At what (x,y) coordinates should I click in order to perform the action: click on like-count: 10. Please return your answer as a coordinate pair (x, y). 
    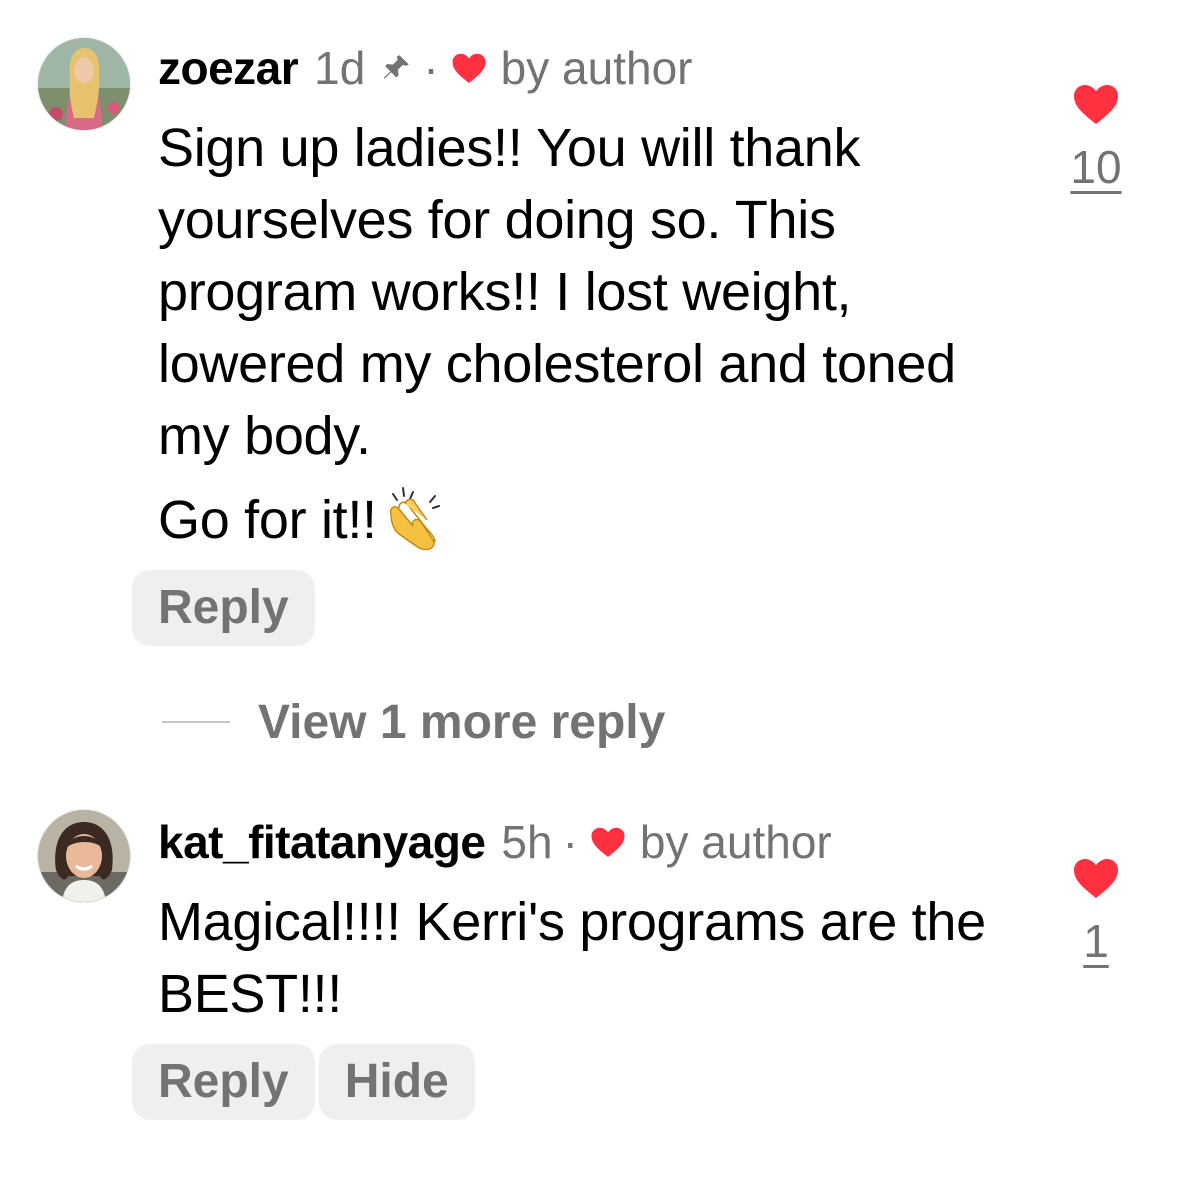
    Looking at the image, I should click on (1095, 167).